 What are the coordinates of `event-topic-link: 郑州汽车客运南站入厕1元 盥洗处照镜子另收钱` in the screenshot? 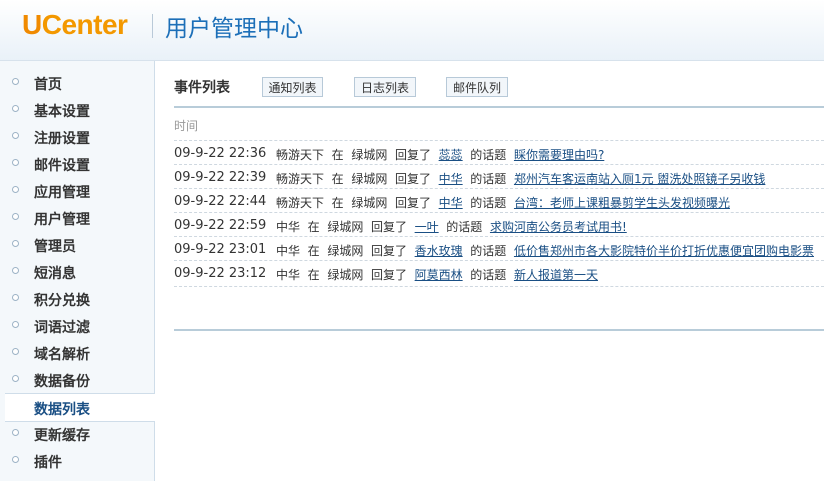 It's located at (639, 179).